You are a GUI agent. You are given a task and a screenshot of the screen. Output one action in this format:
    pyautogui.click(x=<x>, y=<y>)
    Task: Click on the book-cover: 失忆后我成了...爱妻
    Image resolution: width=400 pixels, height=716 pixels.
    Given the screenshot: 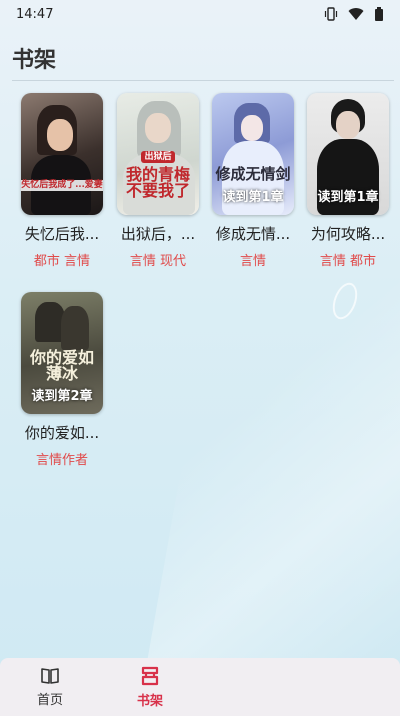 What is the action you would take?
    pyautogui.click(x=62, y=154)
    